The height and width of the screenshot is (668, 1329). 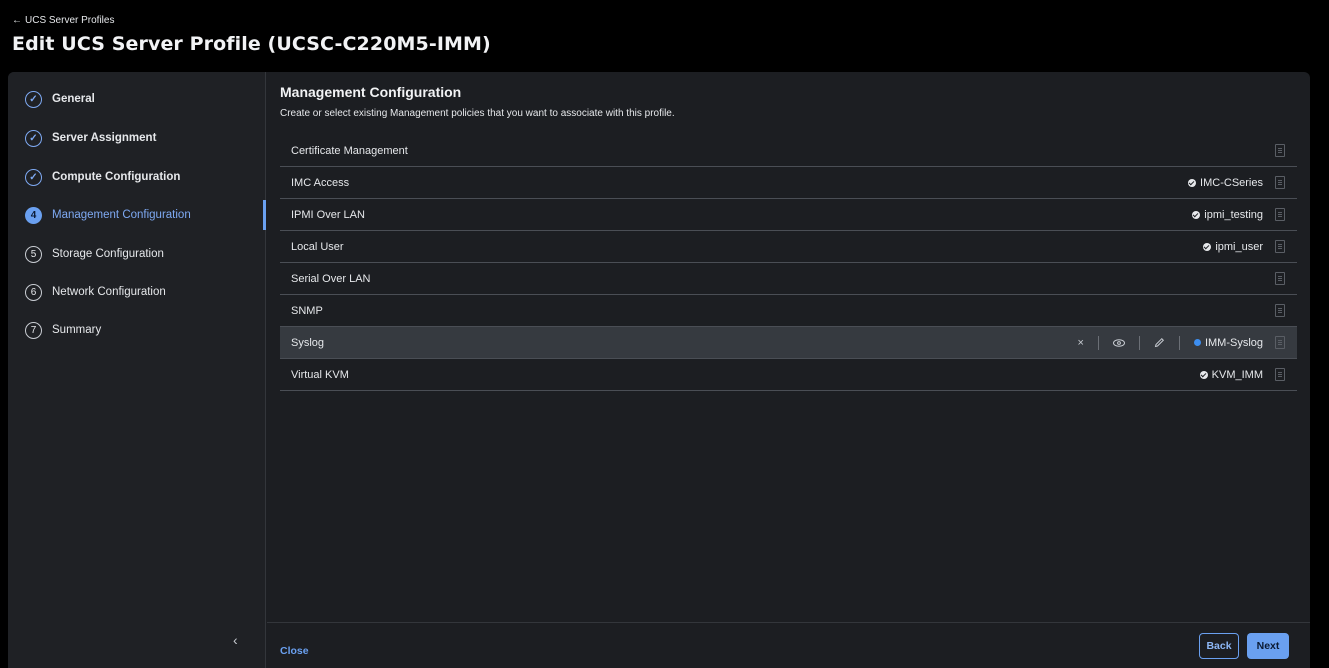 I want to click on step-general: ✓ General, so click(x=60, y=99).